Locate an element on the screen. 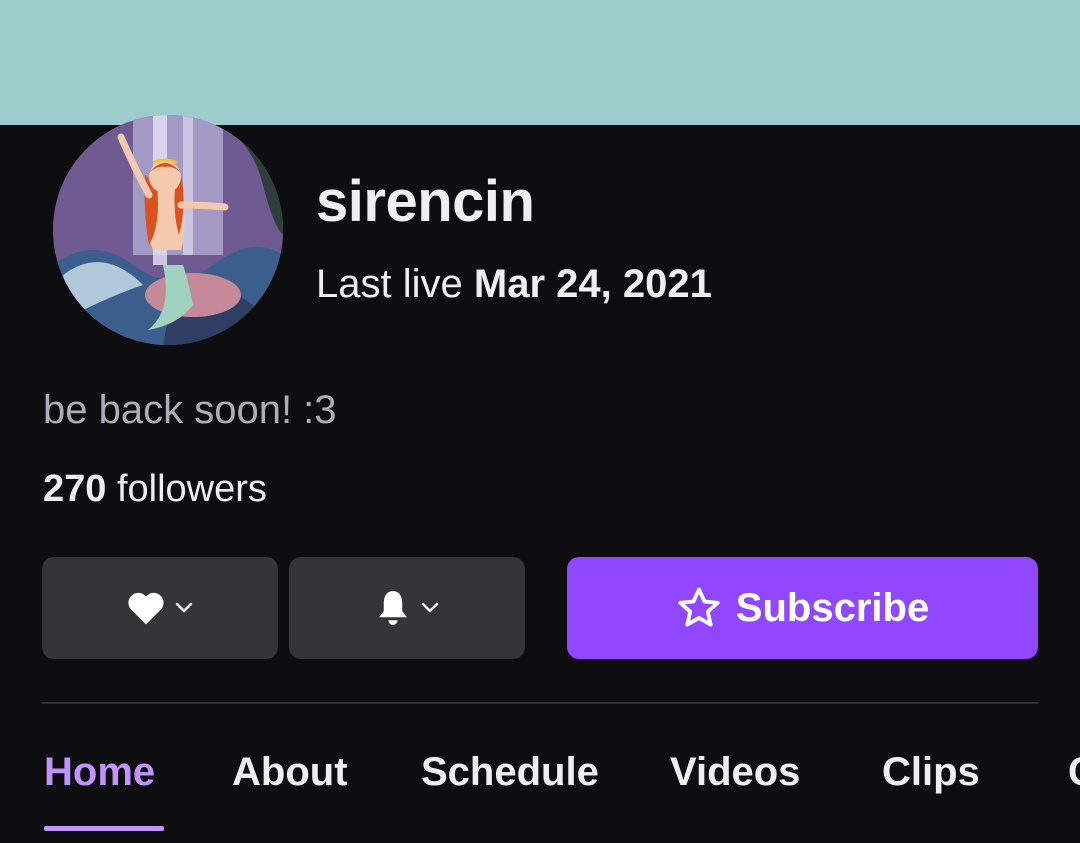  follow-button is located at coordinates (160, 608).